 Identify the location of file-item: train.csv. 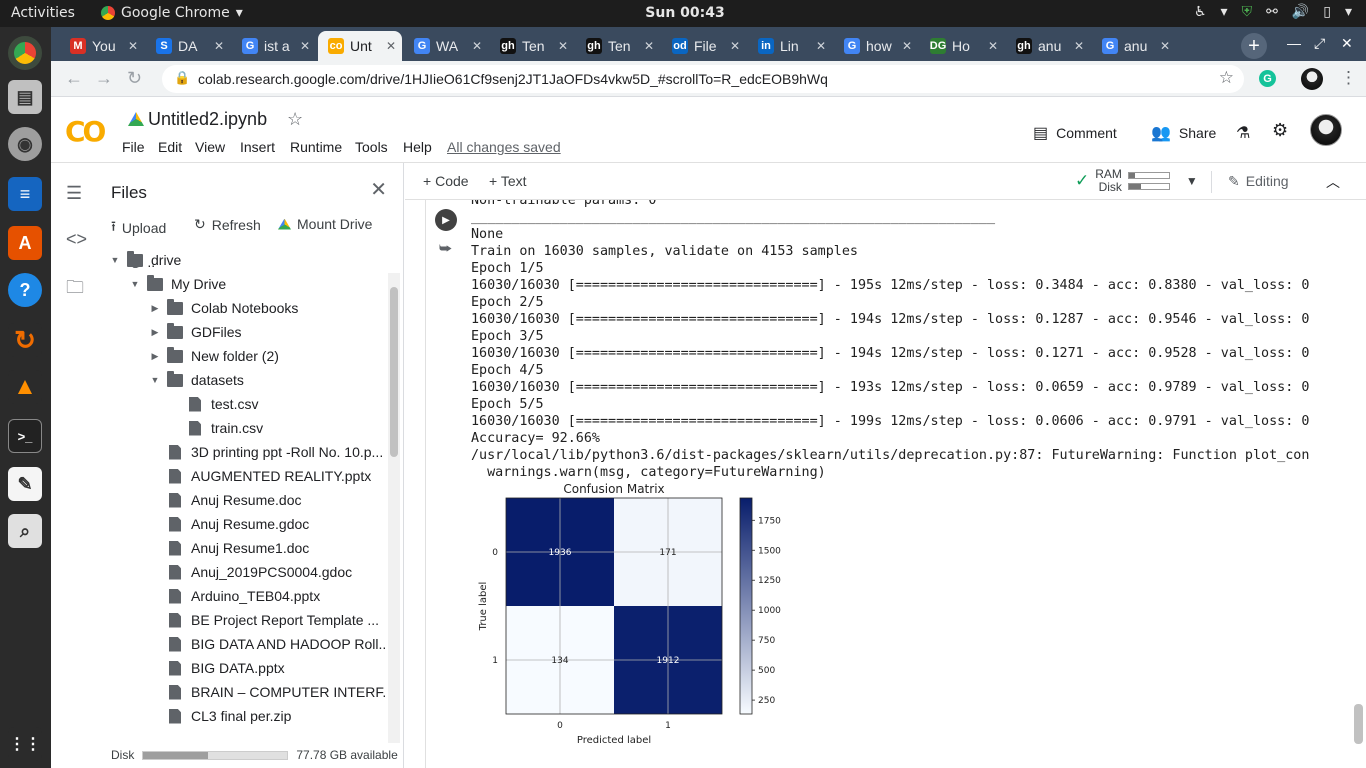
(216, 428).